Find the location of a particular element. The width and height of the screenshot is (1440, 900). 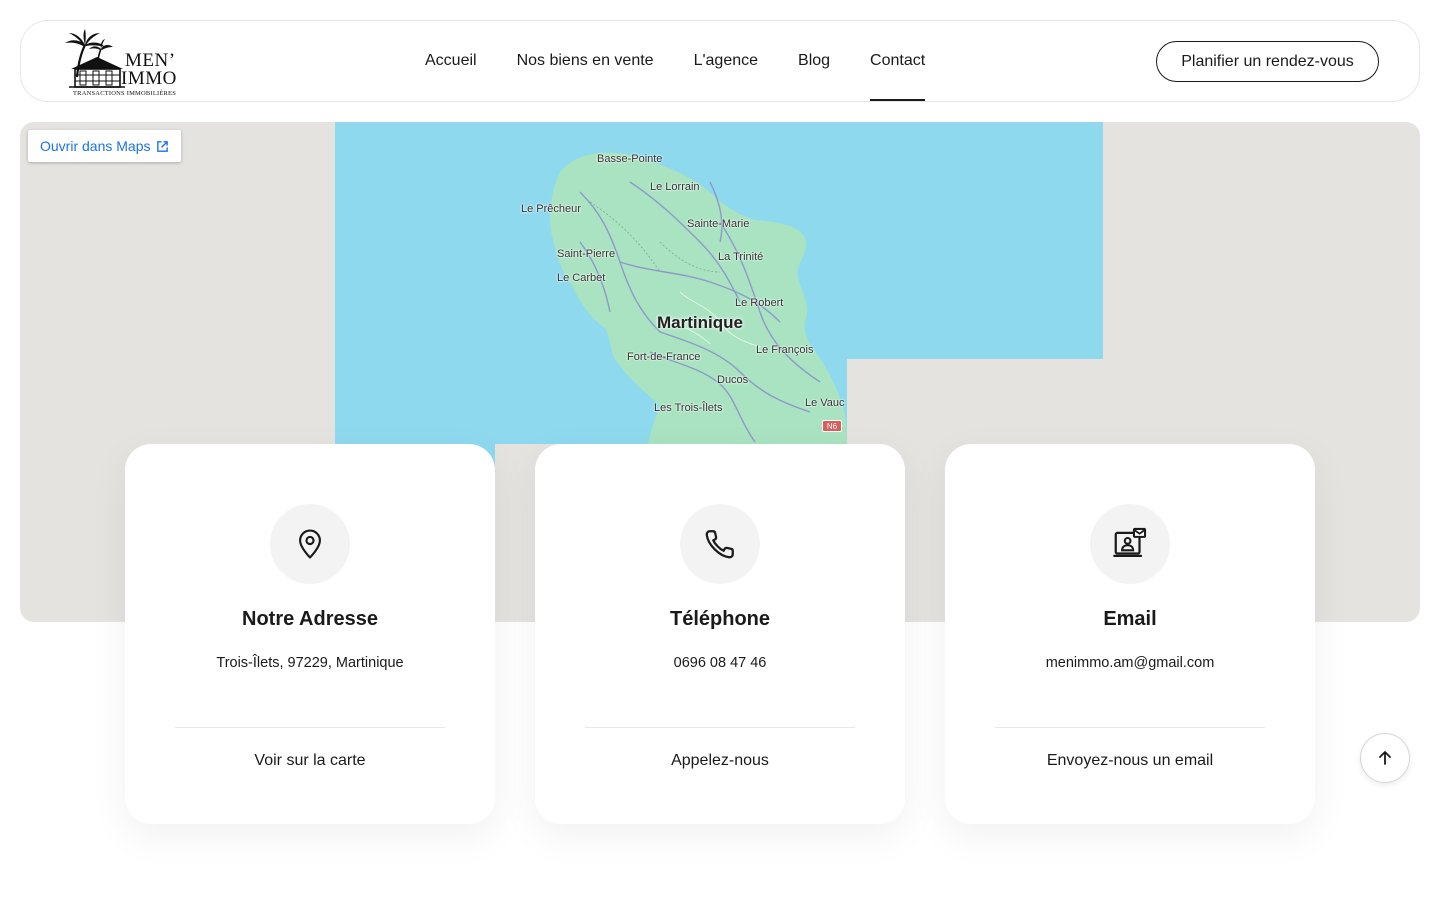

location-pin-icon is located at coordinates (310, 544).